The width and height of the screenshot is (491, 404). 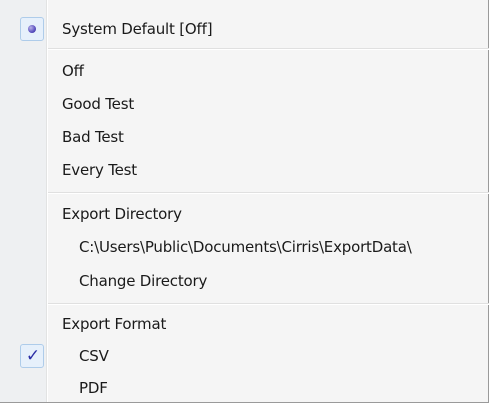 I want to click on menu-header-label: Export Format, so click(x=114, y=324).